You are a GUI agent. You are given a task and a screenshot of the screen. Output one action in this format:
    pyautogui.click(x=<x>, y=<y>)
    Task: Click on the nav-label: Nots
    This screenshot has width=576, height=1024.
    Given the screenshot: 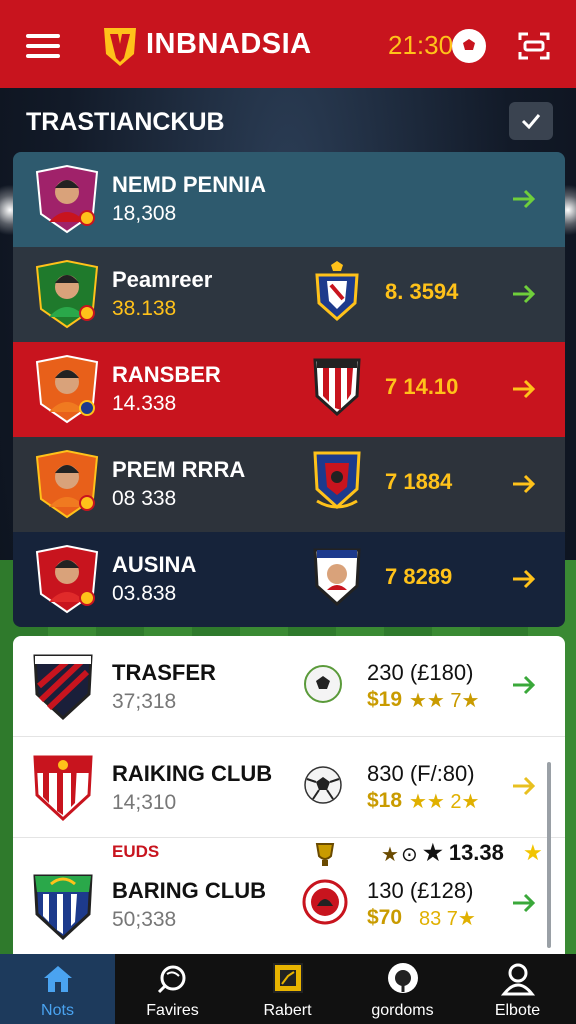 What is the action you would take?
    pyautogui.click(x=57, y=1010)
    